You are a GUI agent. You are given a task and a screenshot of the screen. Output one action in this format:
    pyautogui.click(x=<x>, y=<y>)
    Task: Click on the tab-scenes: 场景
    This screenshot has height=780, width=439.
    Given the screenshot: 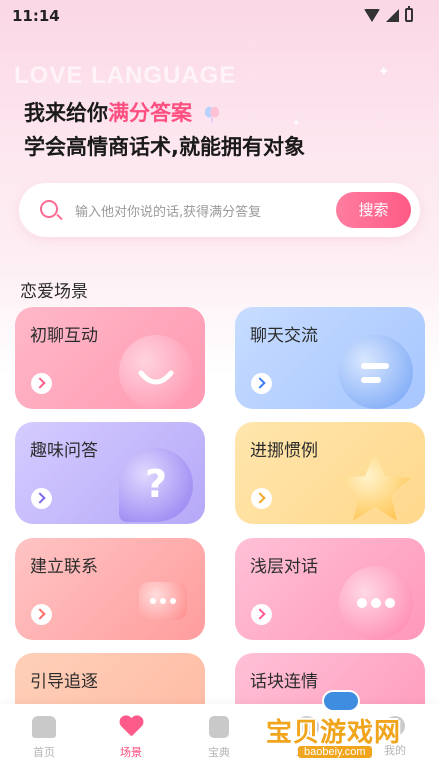 What is the action you would take?
    pyautogui.click(x=131, y=738)
    